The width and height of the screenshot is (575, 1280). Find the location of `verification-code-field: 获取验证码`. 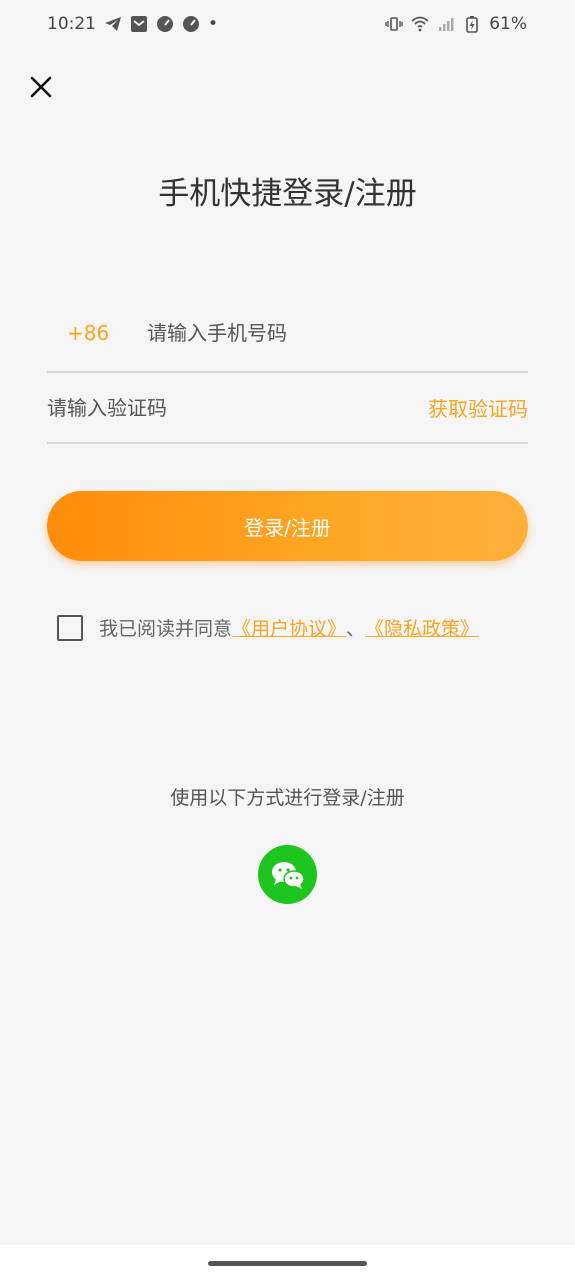

verification-code-field: 获取验证码 is located at coordinates (287, 408).